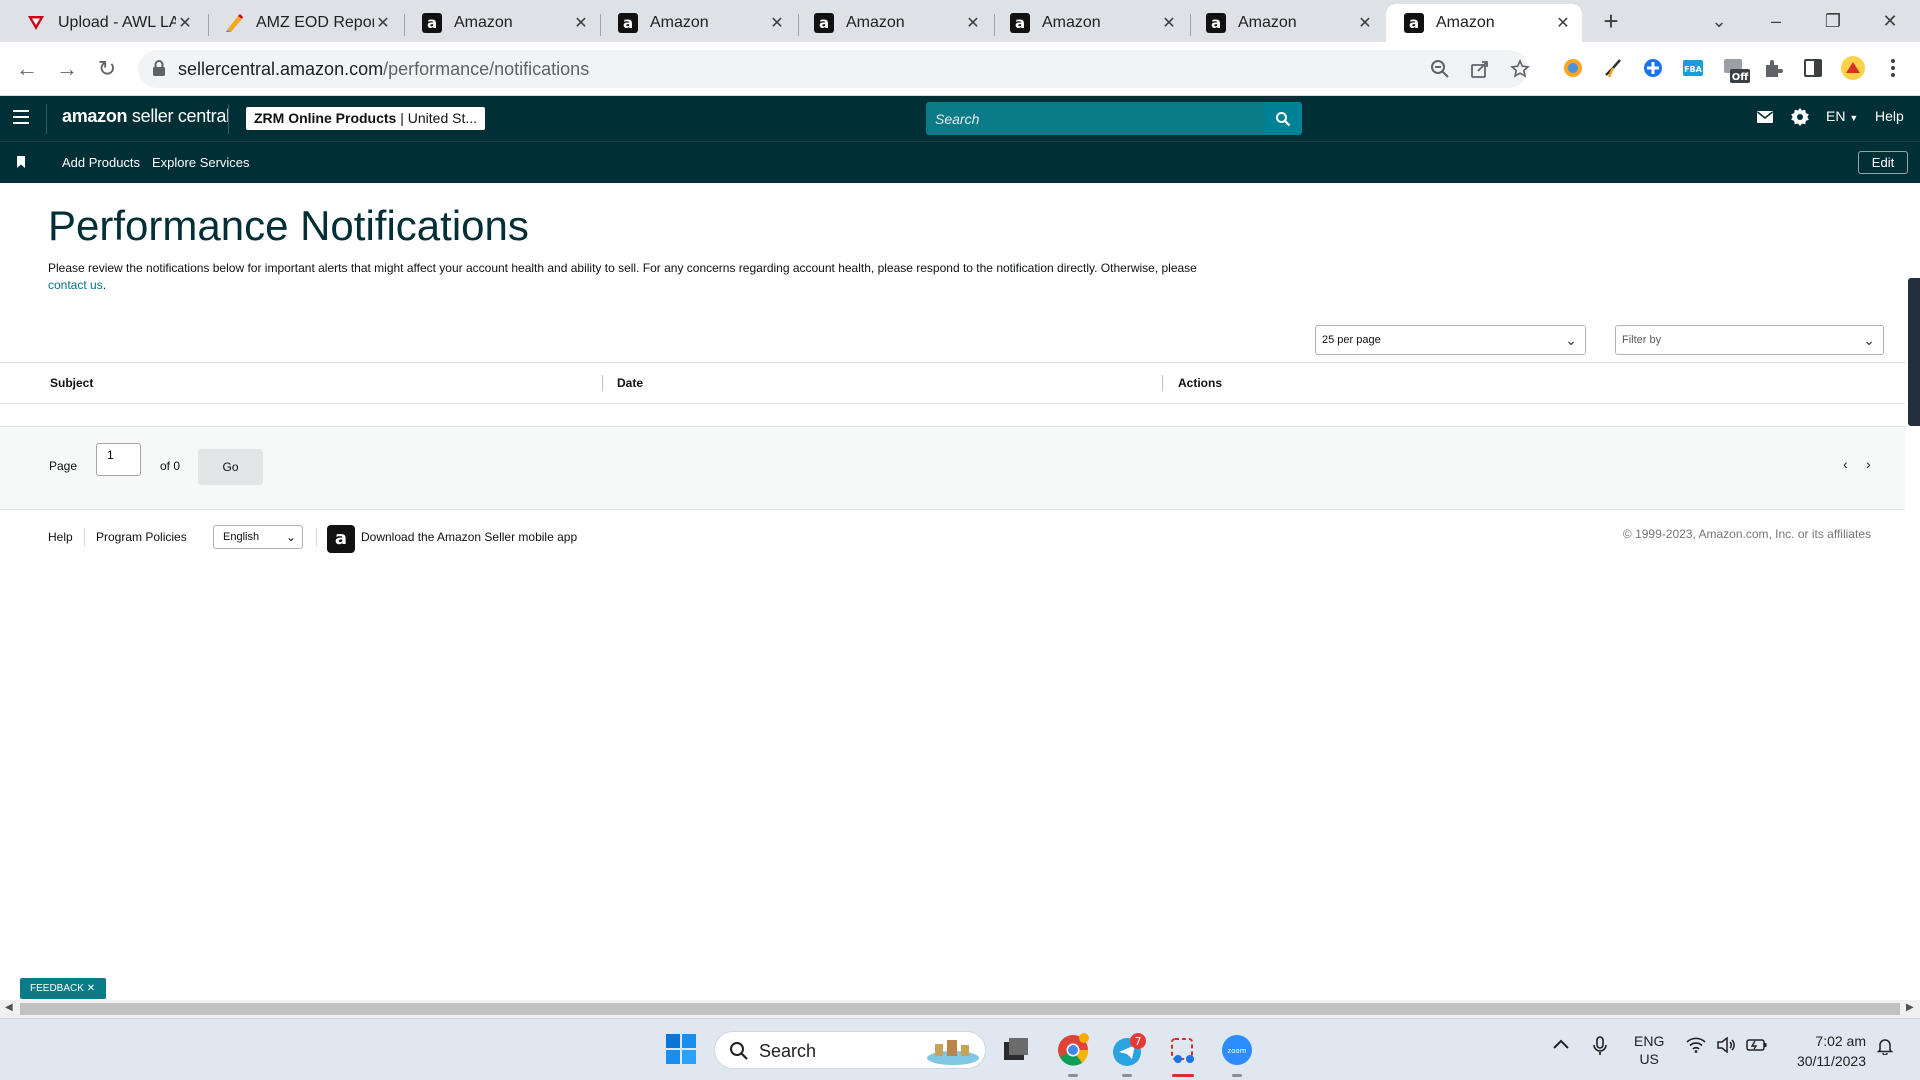 This screenshot has width=1920, height=1080. Describe the element at coordinates (146, 116) in the screenshot. I see `seller-central-logo: amazon seller central` at that location.